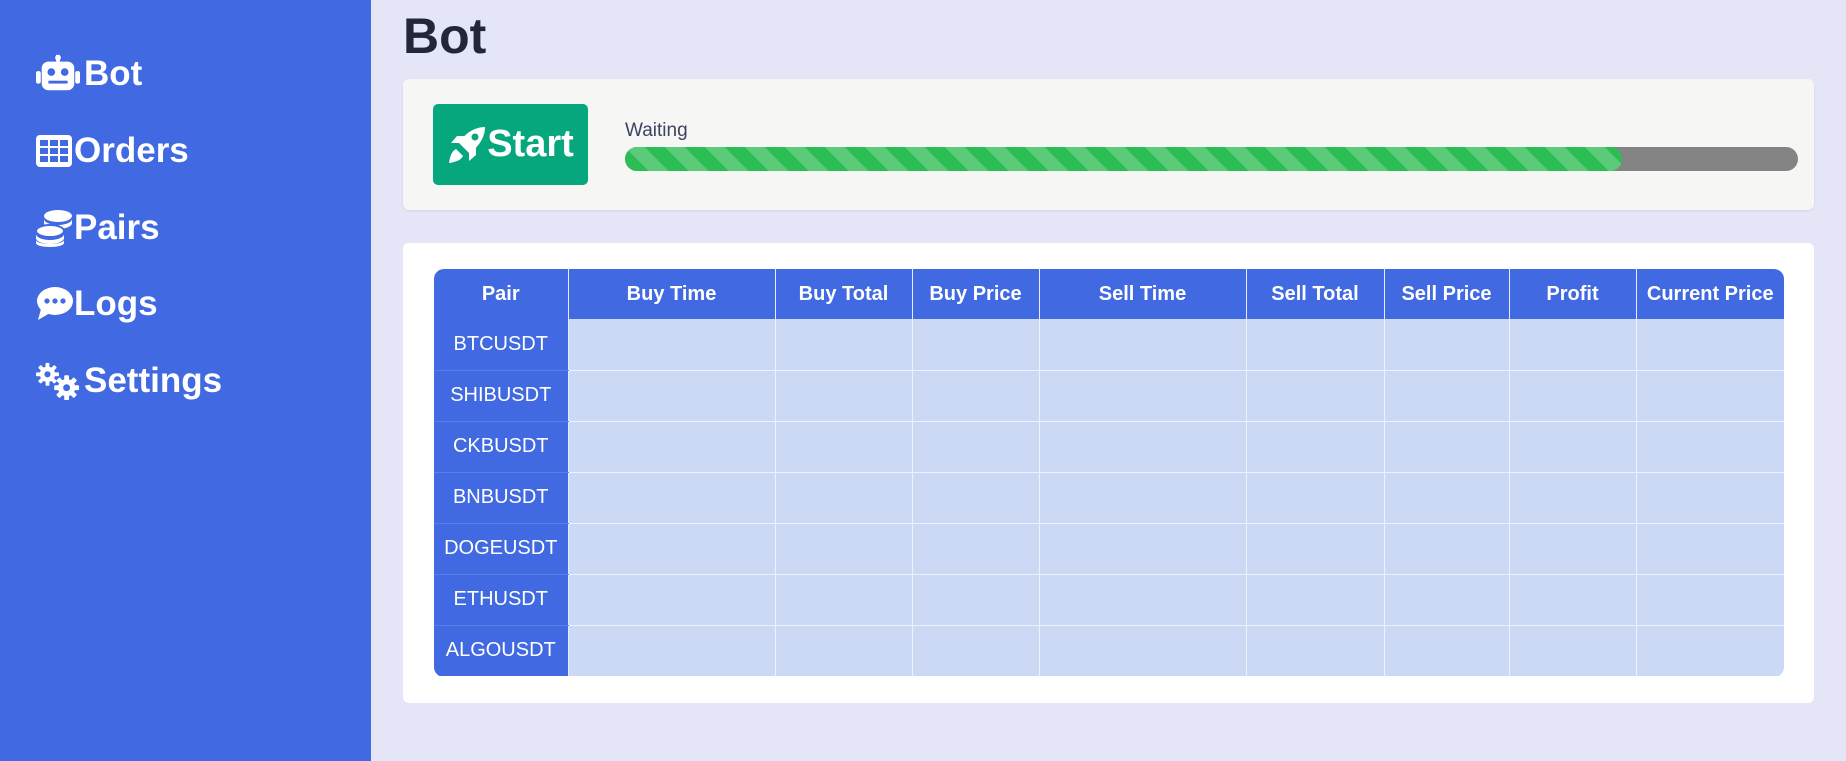 The width and height of the screenshot is (1846, 761). Describe the element at coordinates (656, 130) in the screenshot. I see `status-text: Waiting` at that location.